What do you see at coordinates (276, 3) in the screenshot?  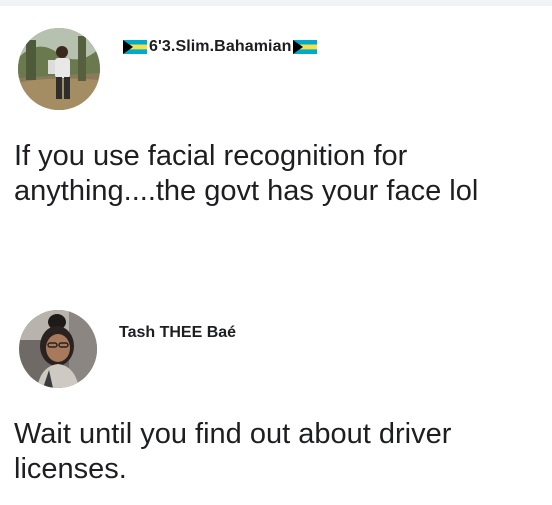 I see `top-divider` at bounding box center [276, 3].